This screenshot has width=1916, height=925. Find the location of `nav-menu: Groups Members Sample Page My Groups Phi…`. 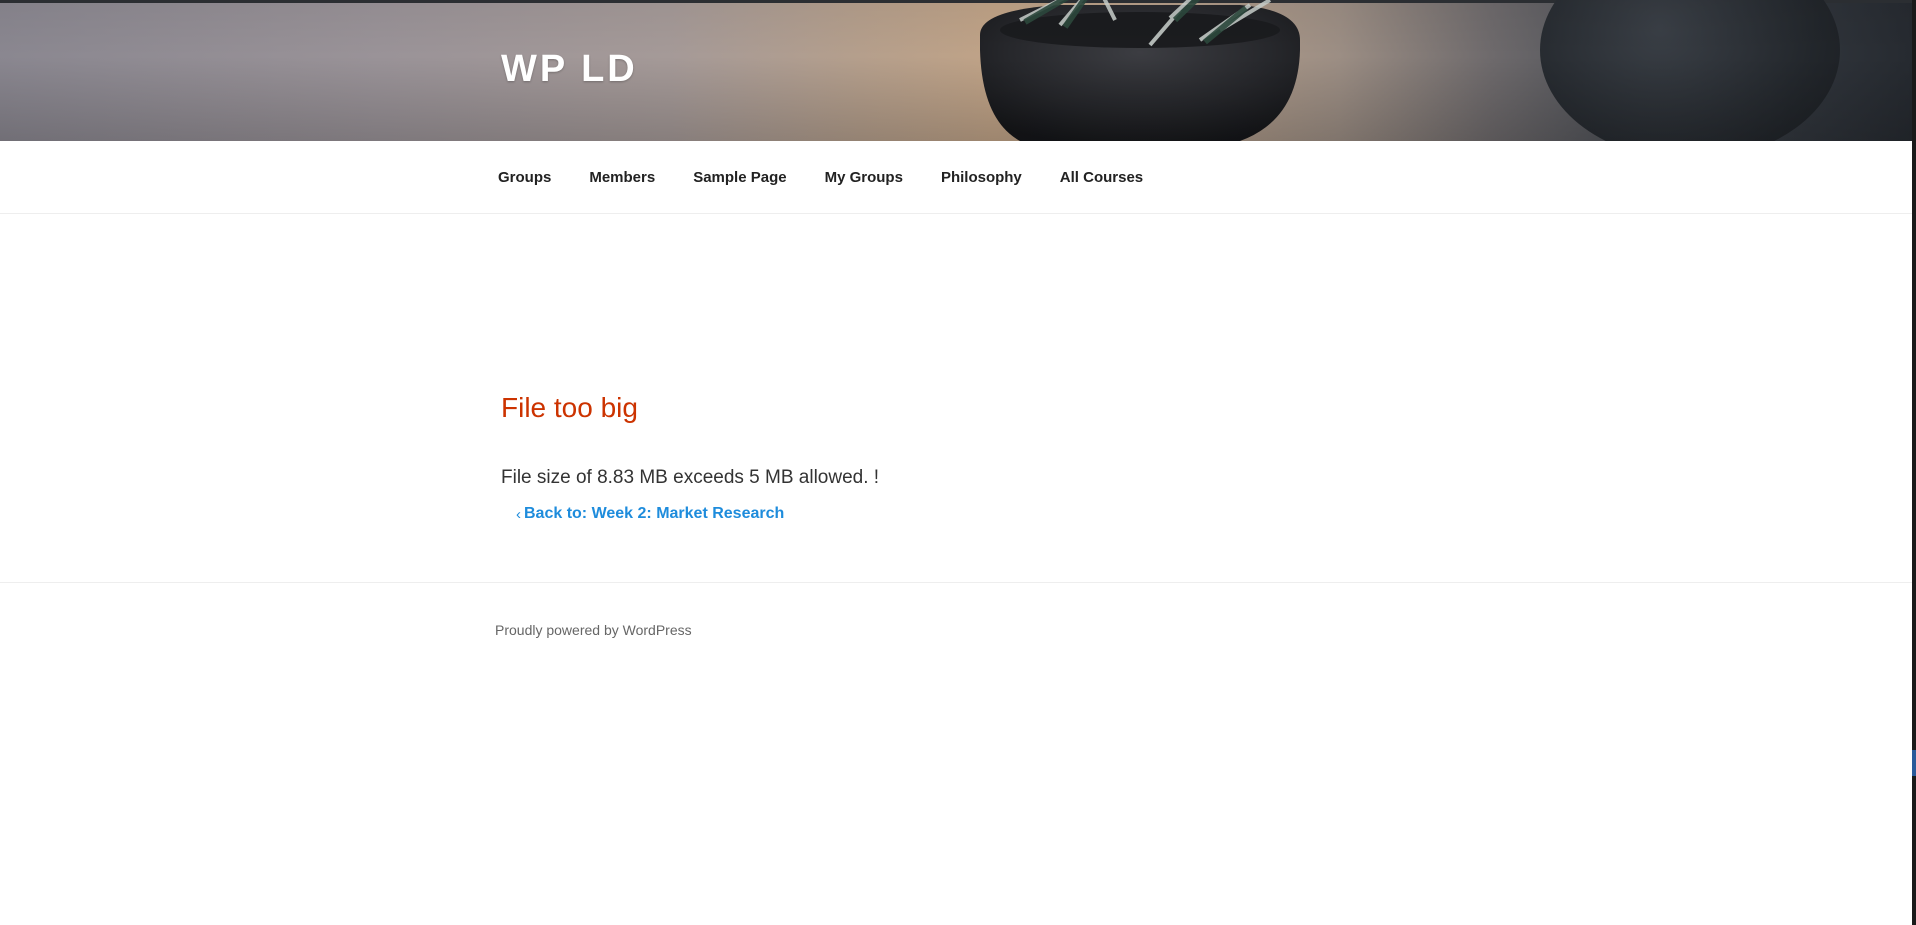

nav-menu: Groups Members Sample Page My Groups Phi… is located at coordinates (839, 177).